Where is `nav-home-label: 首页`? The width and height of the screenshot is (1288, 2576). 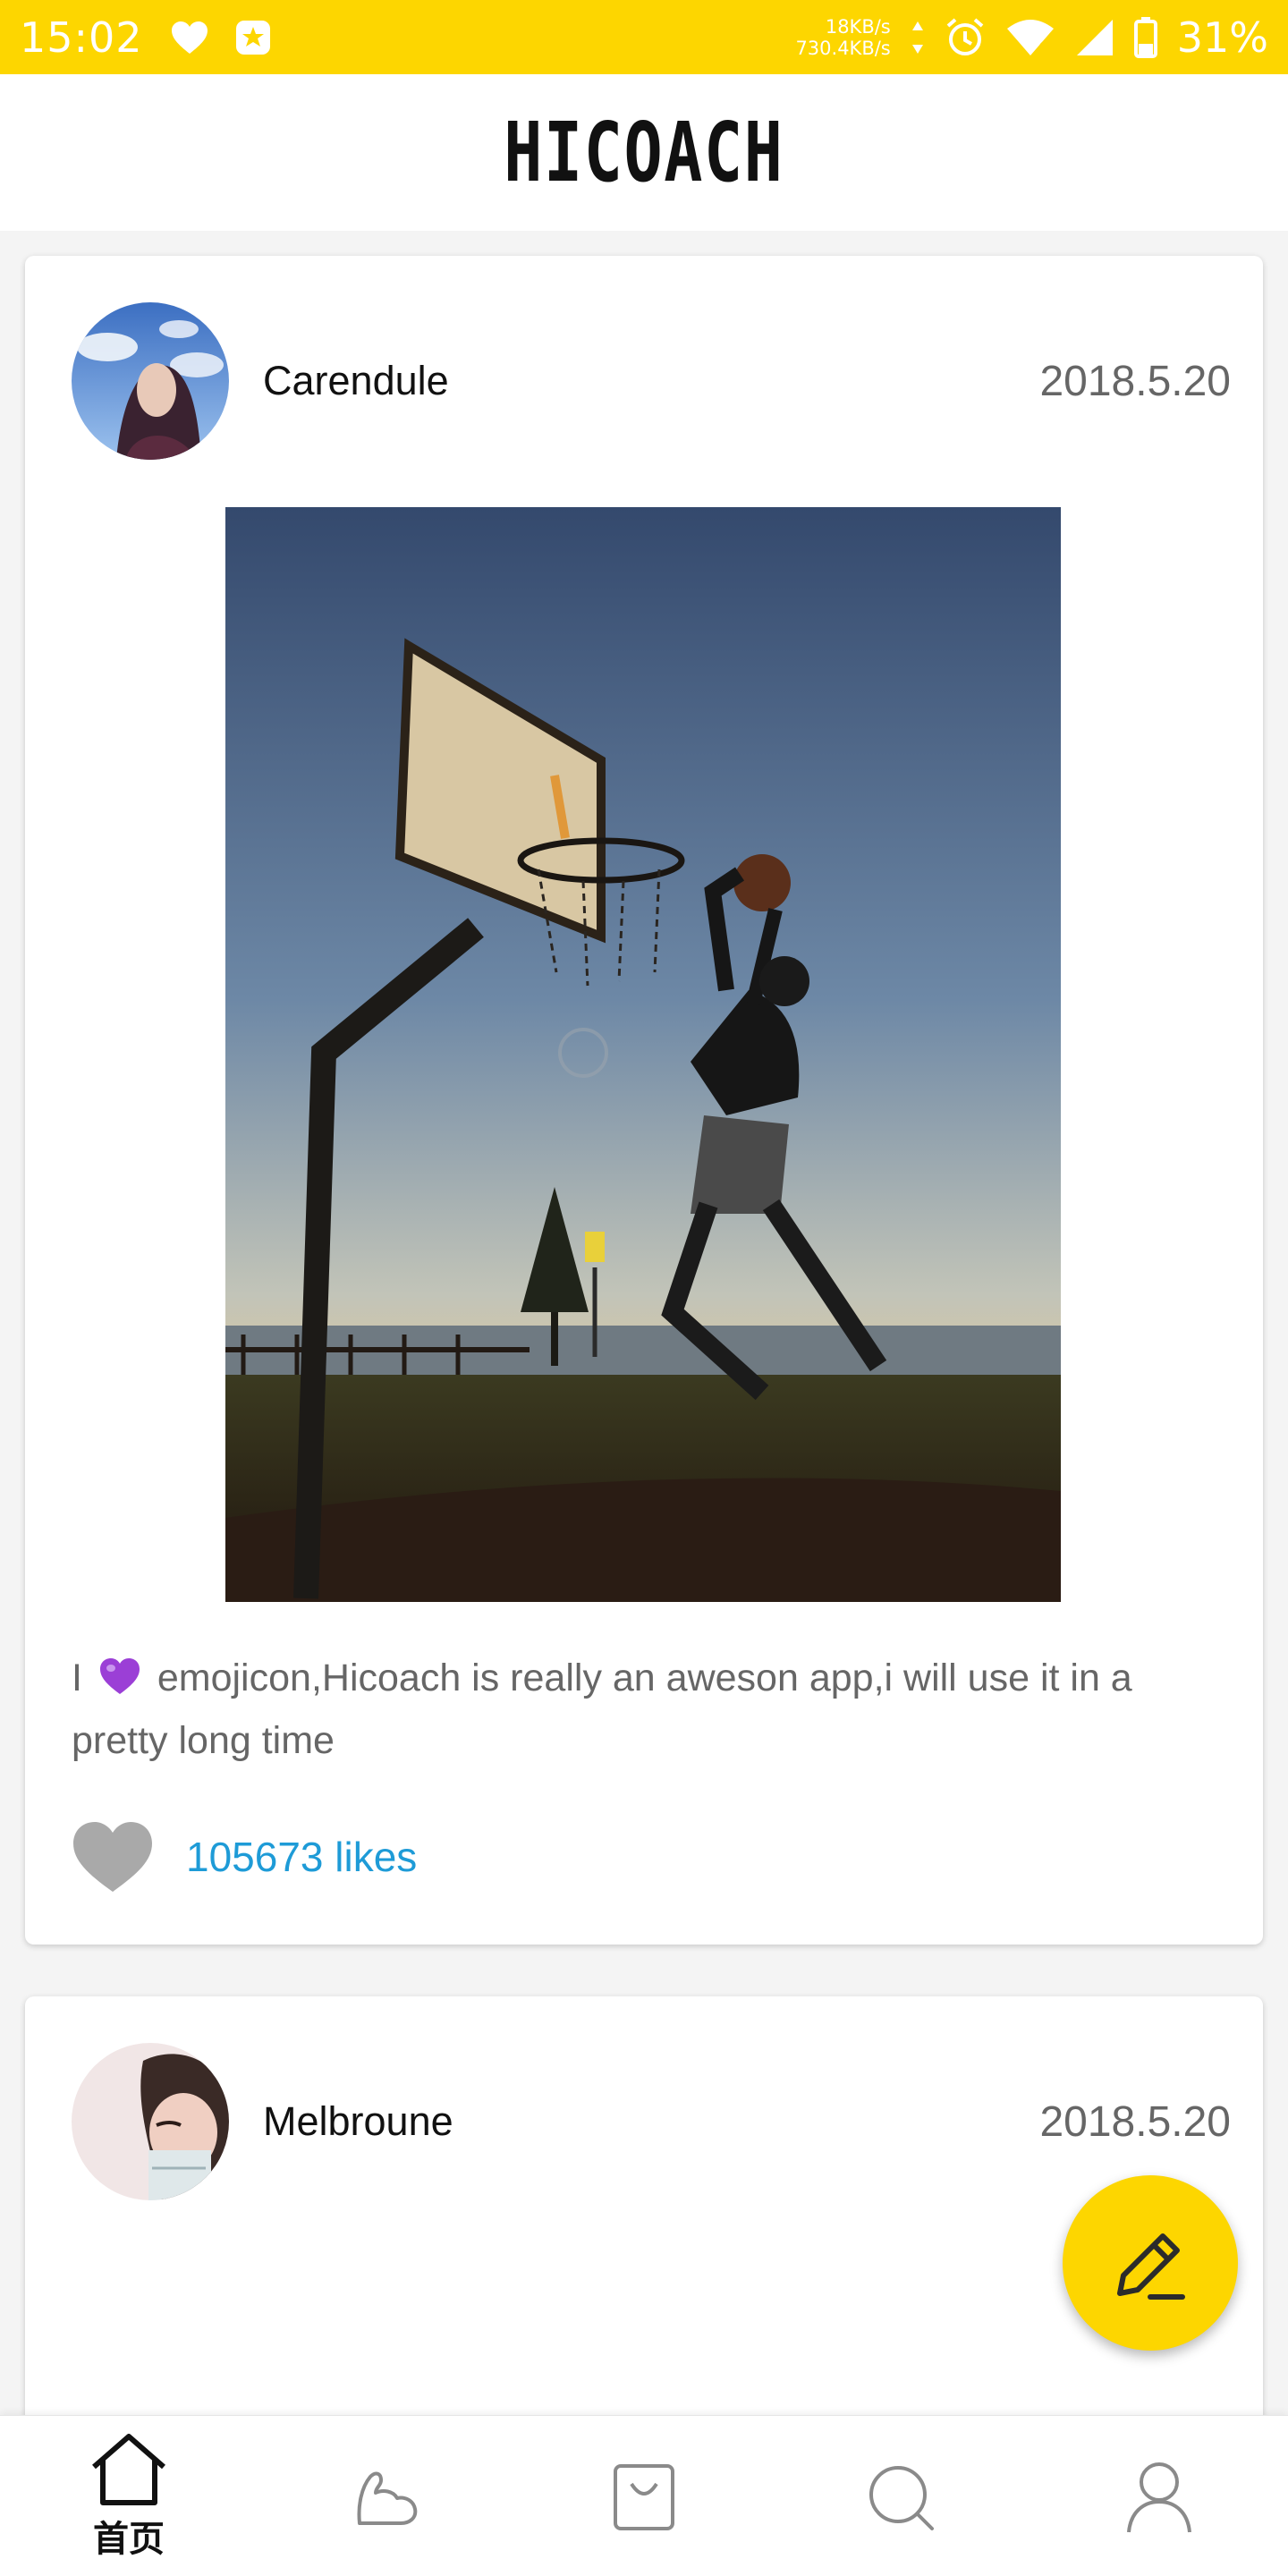 nav-home-label: 首页 is located at coordinates (129, 2539).